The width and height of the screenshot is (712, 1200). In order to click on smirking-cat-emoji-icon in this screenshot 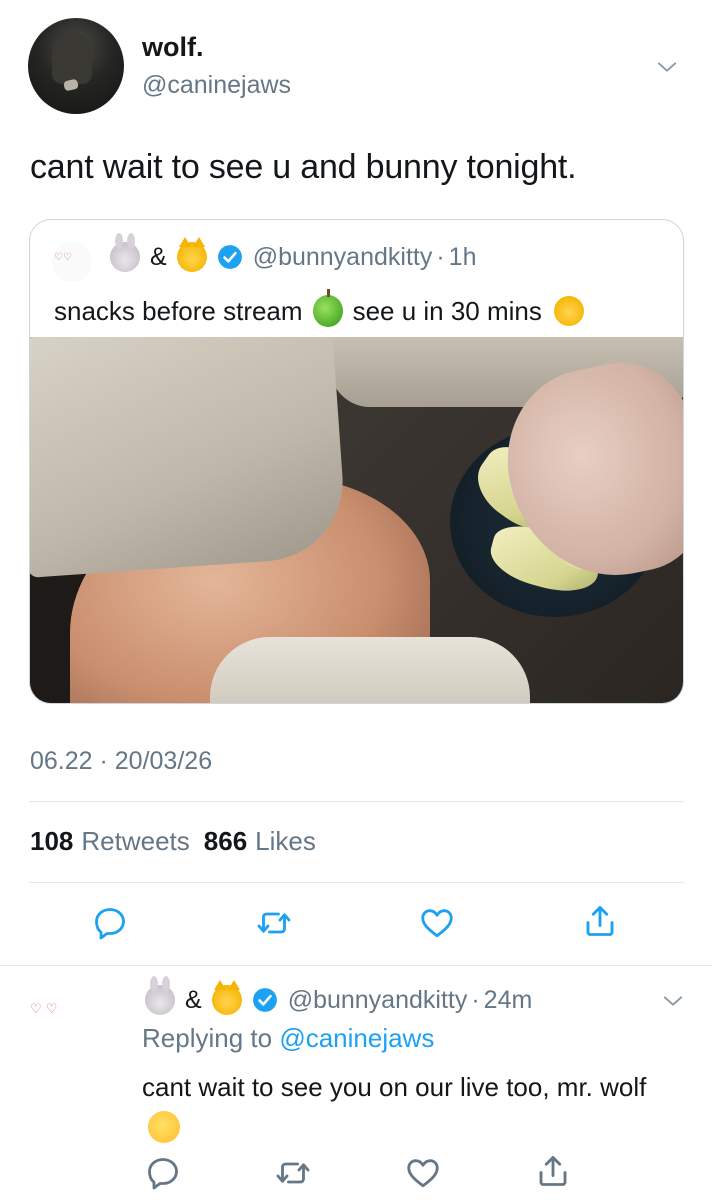, I will do `click(568, 311)`.